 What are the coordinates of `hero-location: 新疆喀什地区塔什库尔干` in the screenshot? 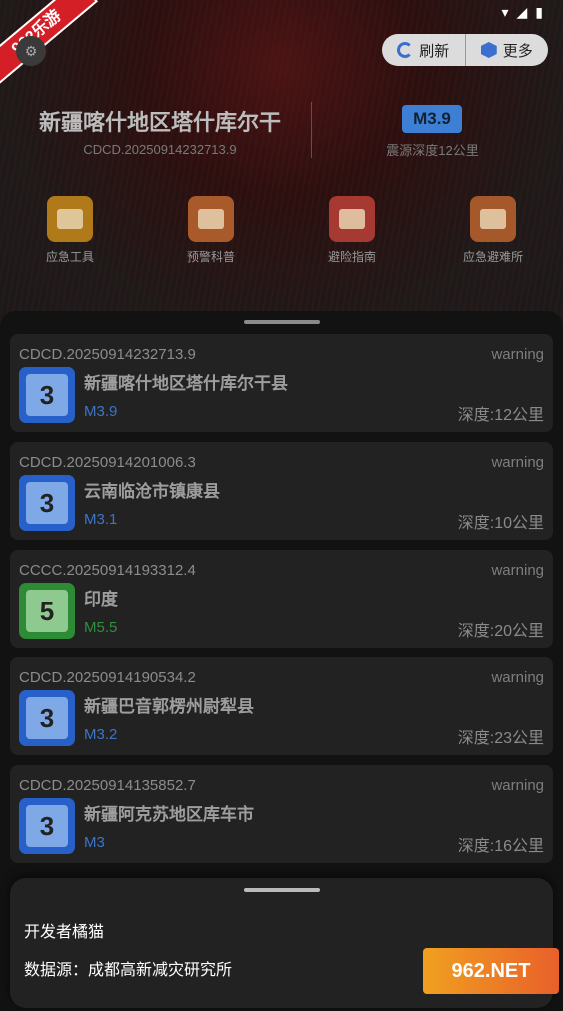 It's located at (159, 122).